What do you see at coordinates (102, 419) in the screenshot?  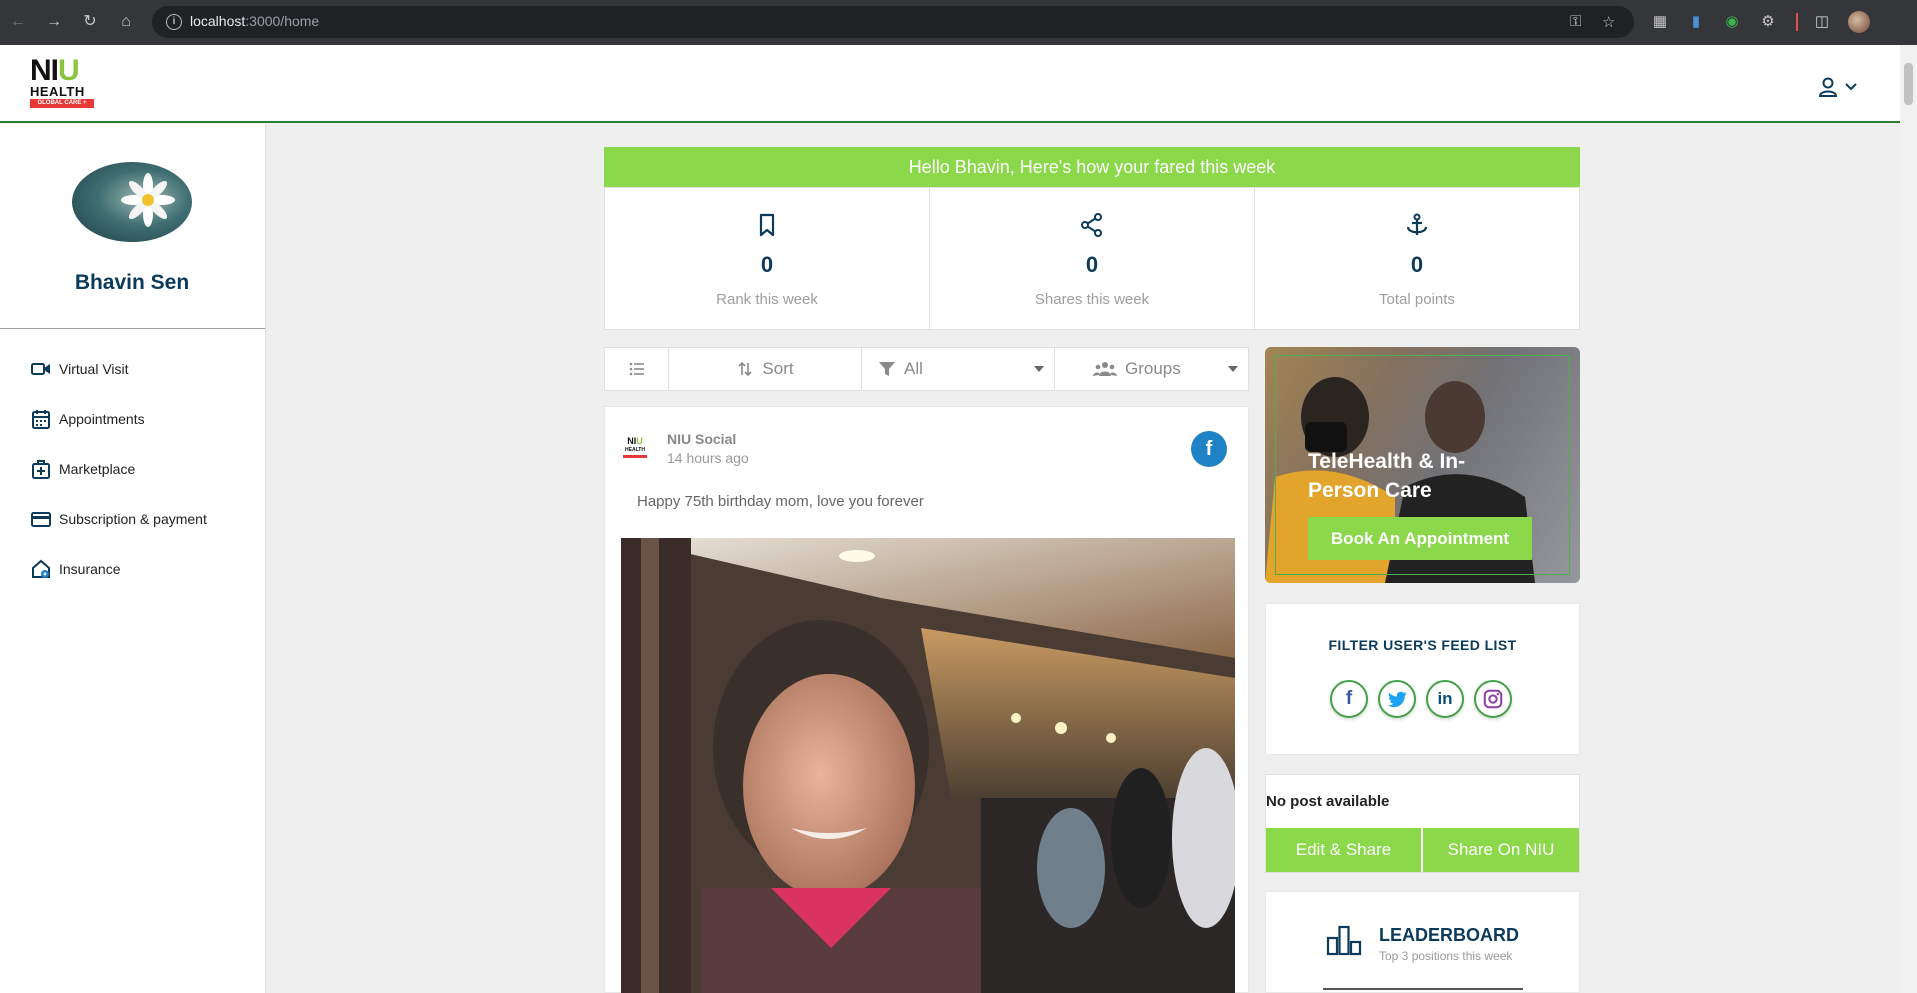 I see `sidebar-item-label: Appointments` at bounding box center [102, 419].